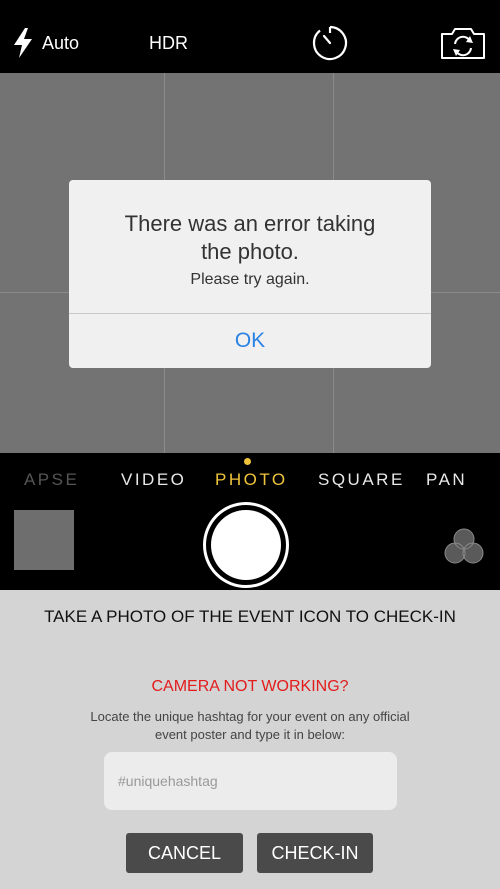  I want to click on camera-not-working-text: CAMERA NOT WORKING?, so click(250, 686).